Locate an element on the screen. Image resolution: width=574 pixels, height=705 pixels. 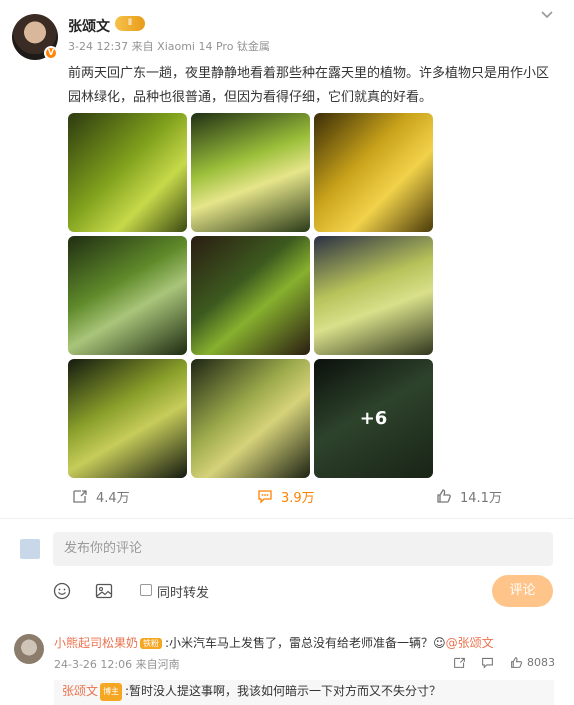
mention-link: @张颂文 is located at coordinates (470, 643).